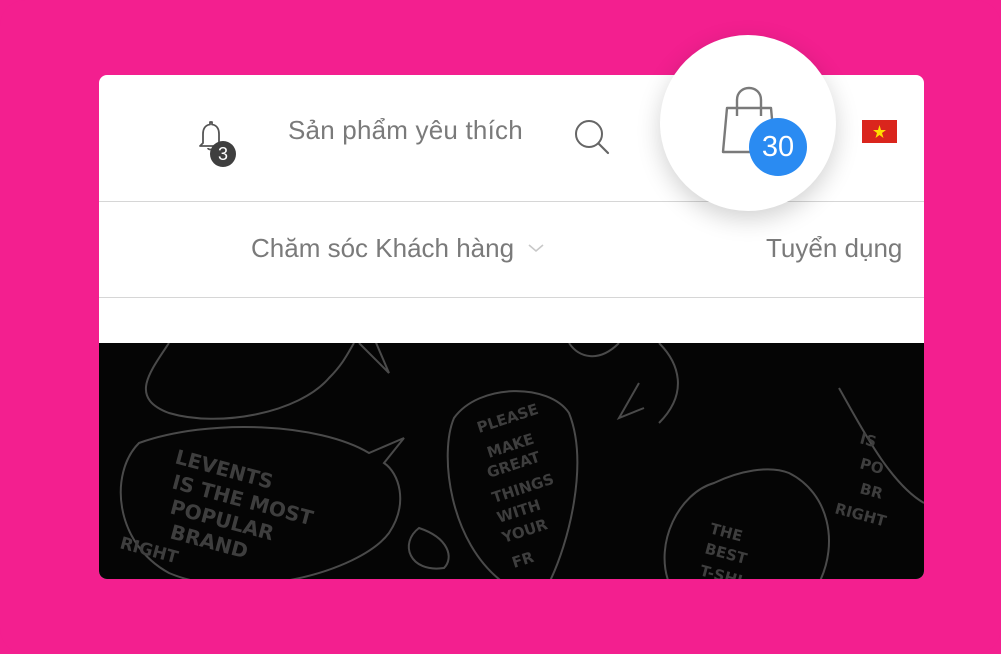 The height and width of the screenshot is (654, 1001). Describe the element at coordinates (871, 490) in the screenshot. I see `svg-text: BR` at that location.